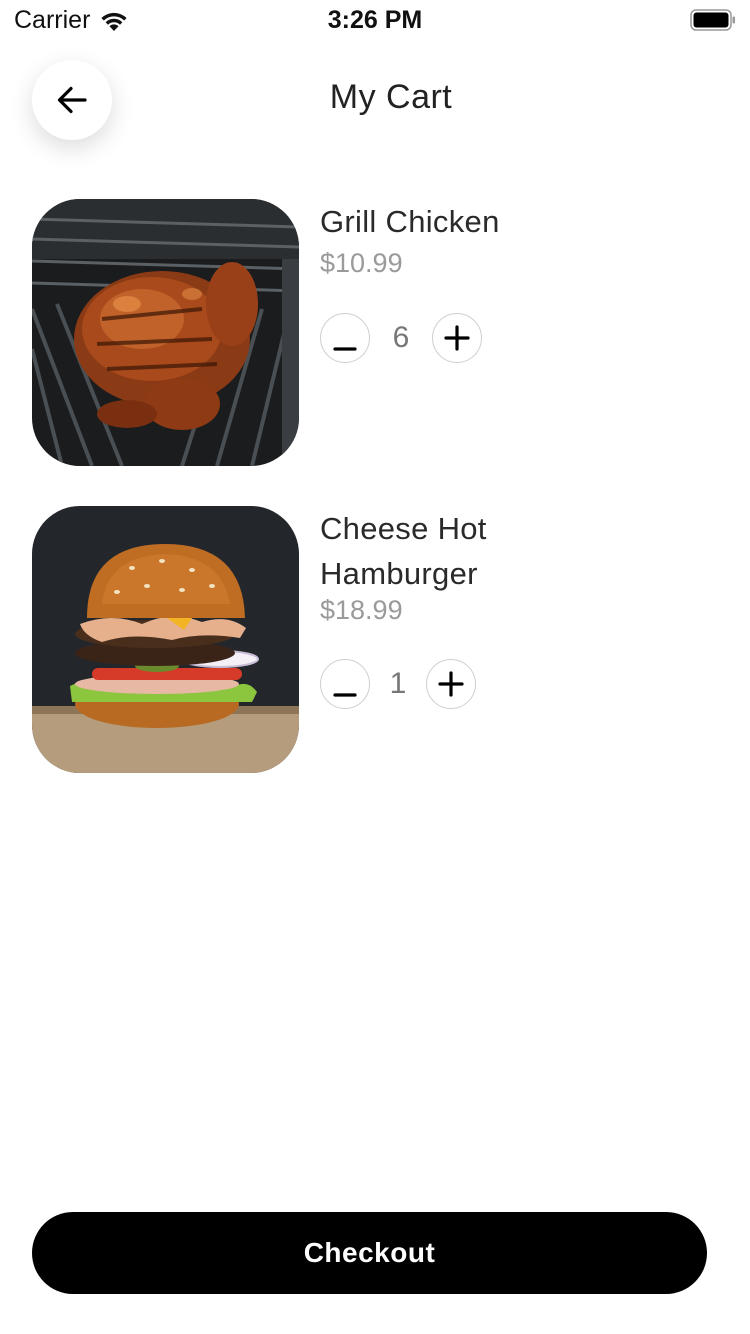  Describe the element at coordinates (369, 1253) in the screenshot. I see `checkout-button: Checkout` at that location.